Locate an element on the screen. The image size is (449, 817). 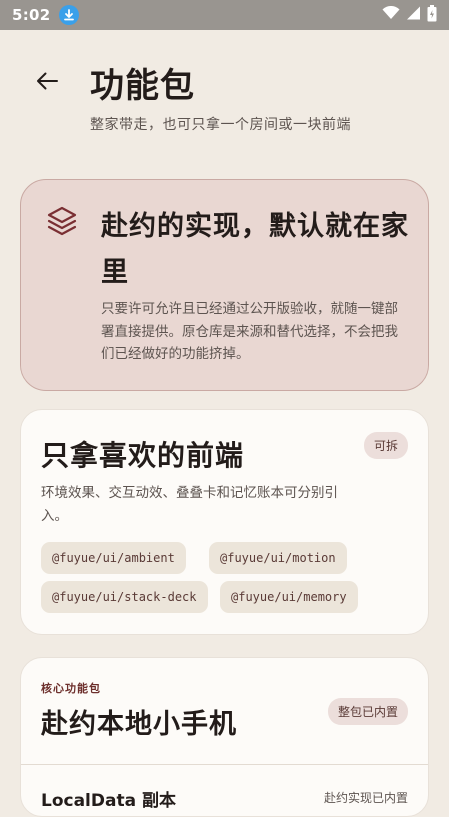
battery-icon is located at coordinates (432, 15).